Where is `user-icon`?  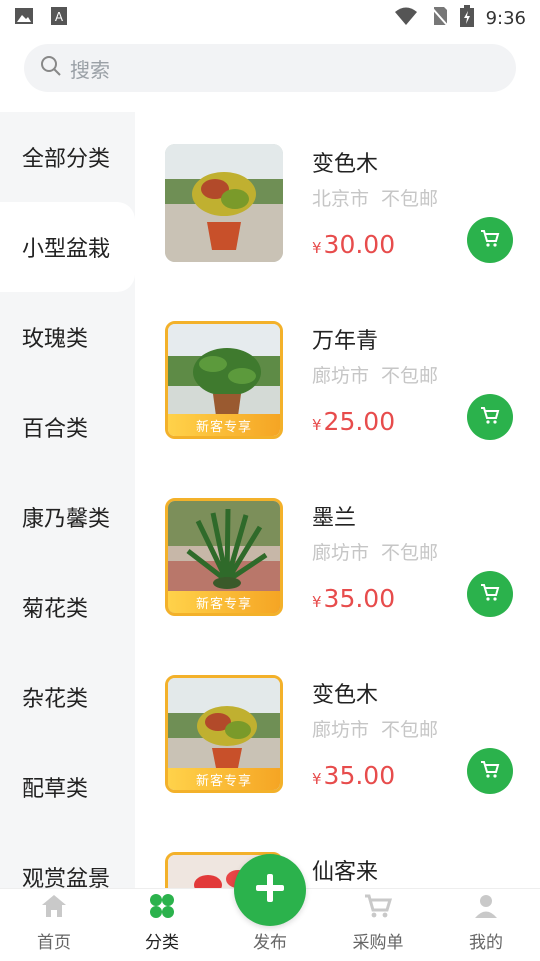 user-icon is located at coordinates (486, 908).